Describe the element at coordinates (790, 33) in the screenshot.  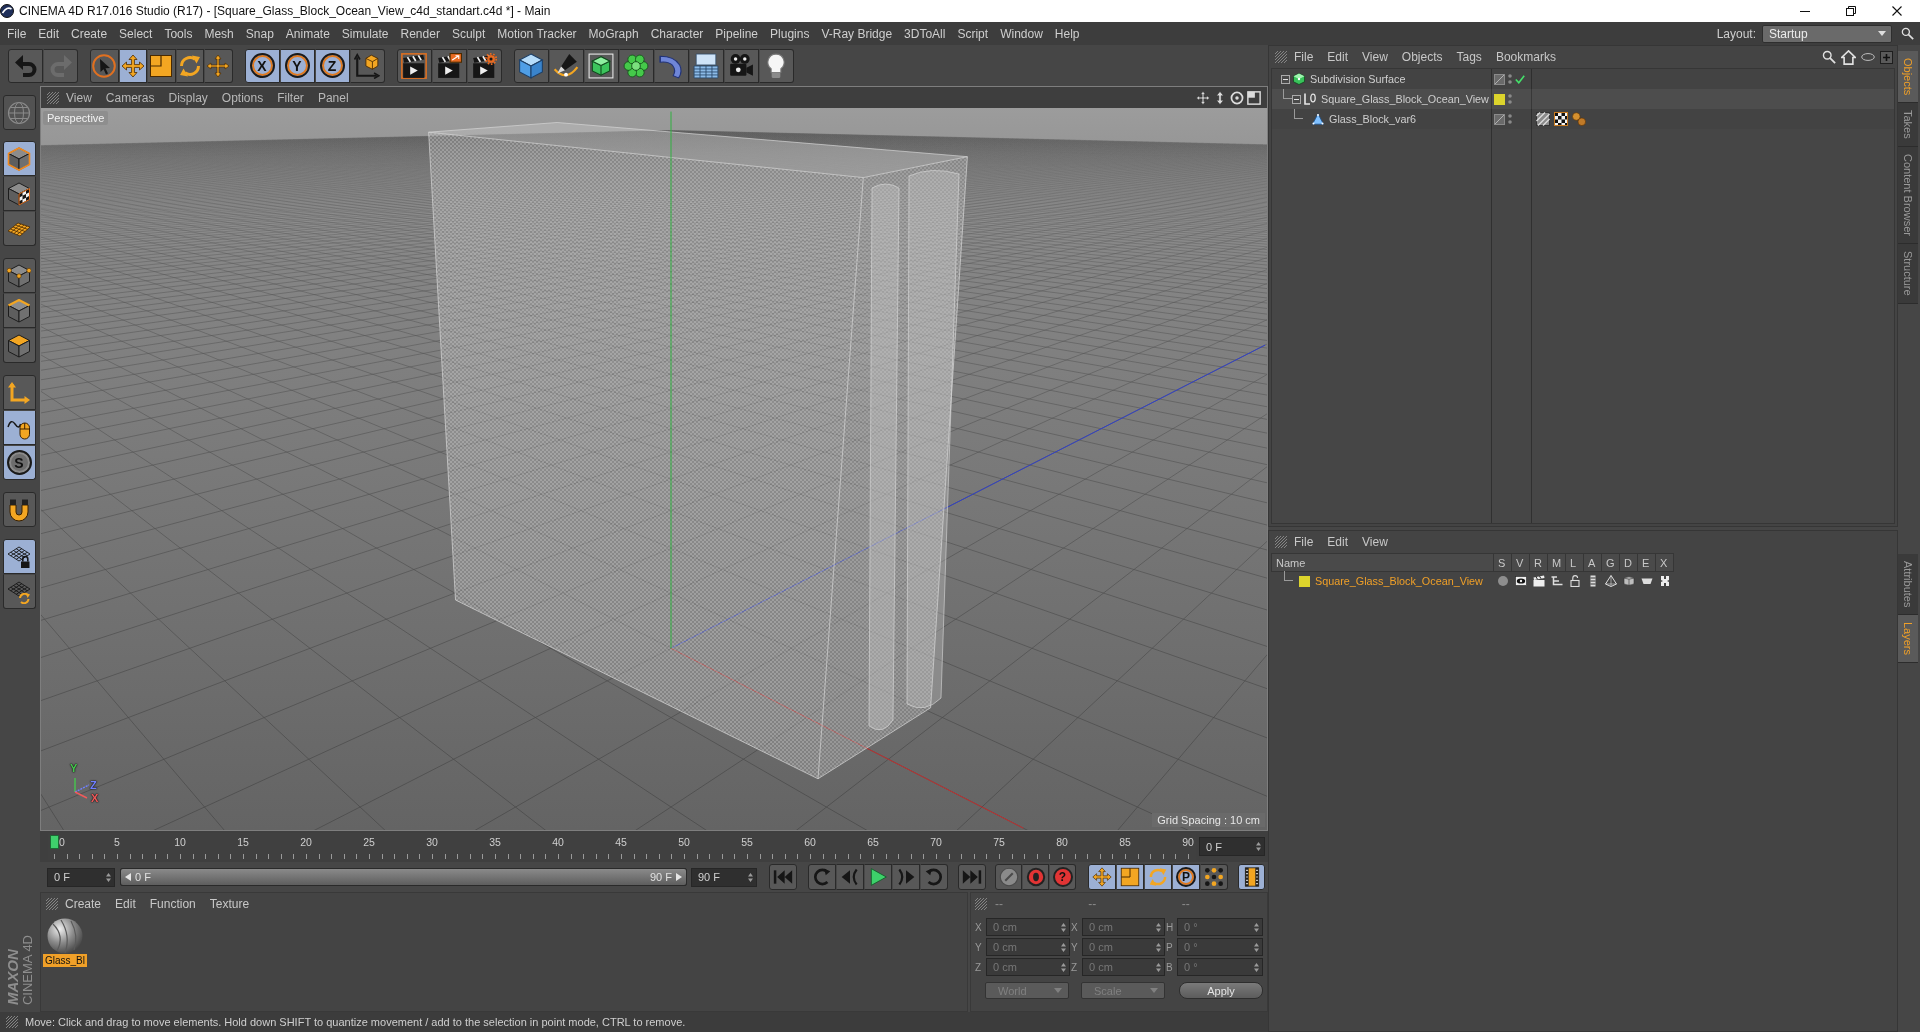
I see `menu-item: Plugins` at that location.